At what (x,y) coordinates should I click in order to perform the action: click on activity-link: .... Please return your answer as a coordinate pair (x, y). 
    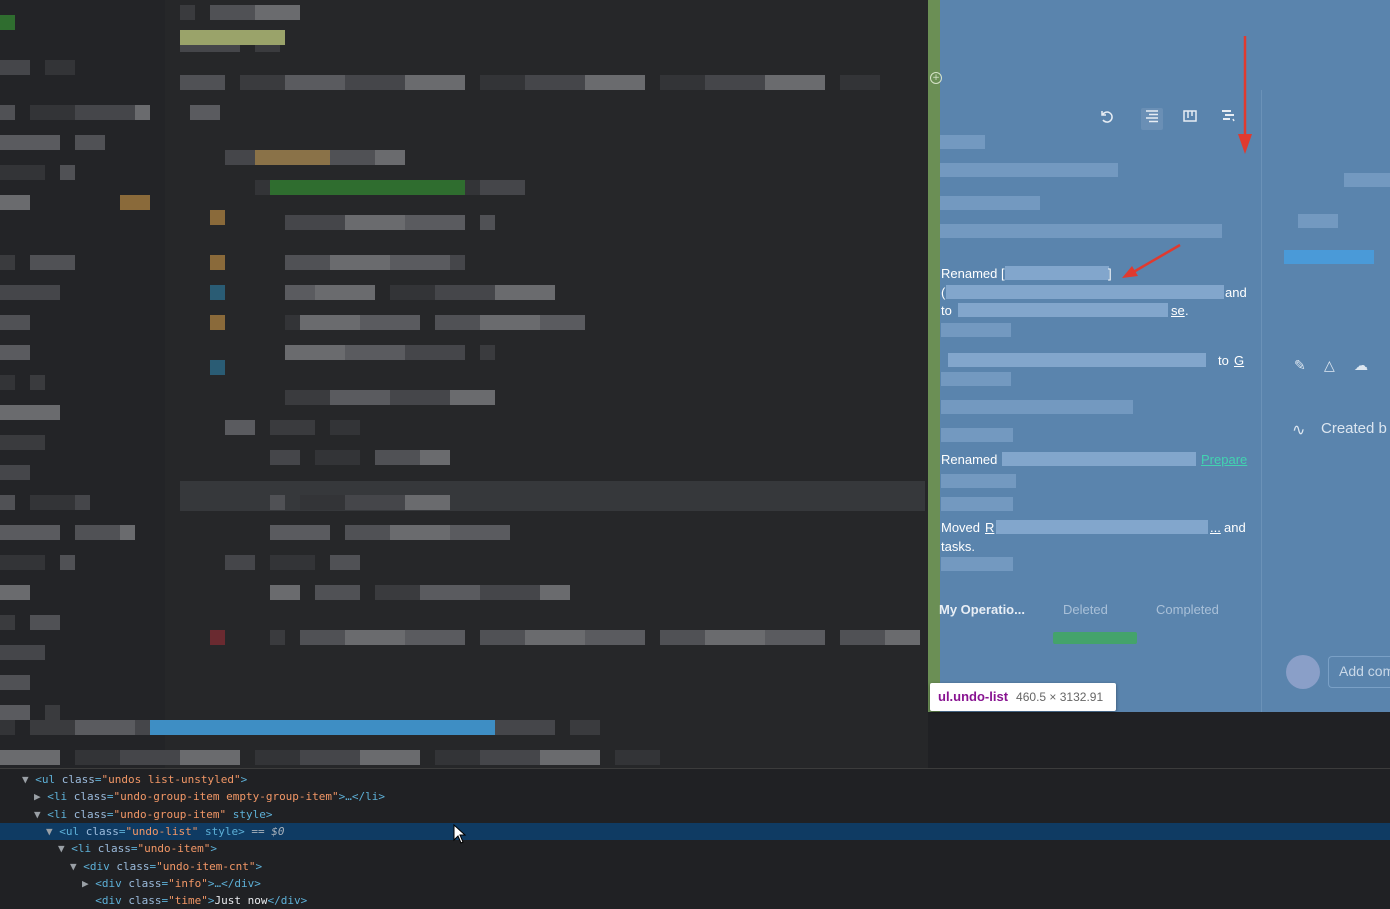
    Looking at the image, I should click on (1215, 527).